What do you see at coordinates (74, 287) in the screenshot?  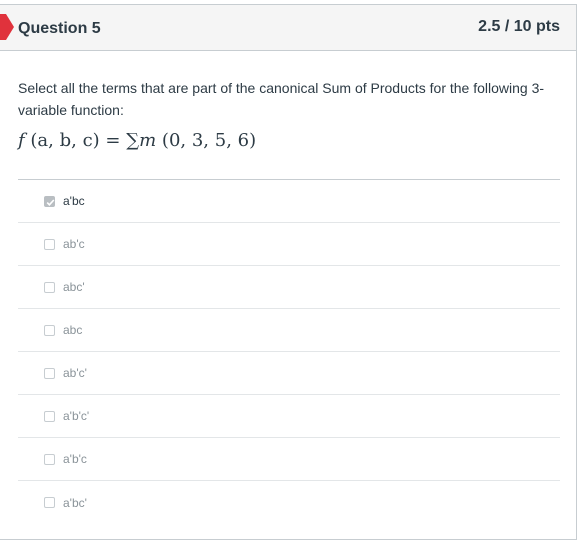 I see `answer-label: abc'` at bounding box center [74, 287].